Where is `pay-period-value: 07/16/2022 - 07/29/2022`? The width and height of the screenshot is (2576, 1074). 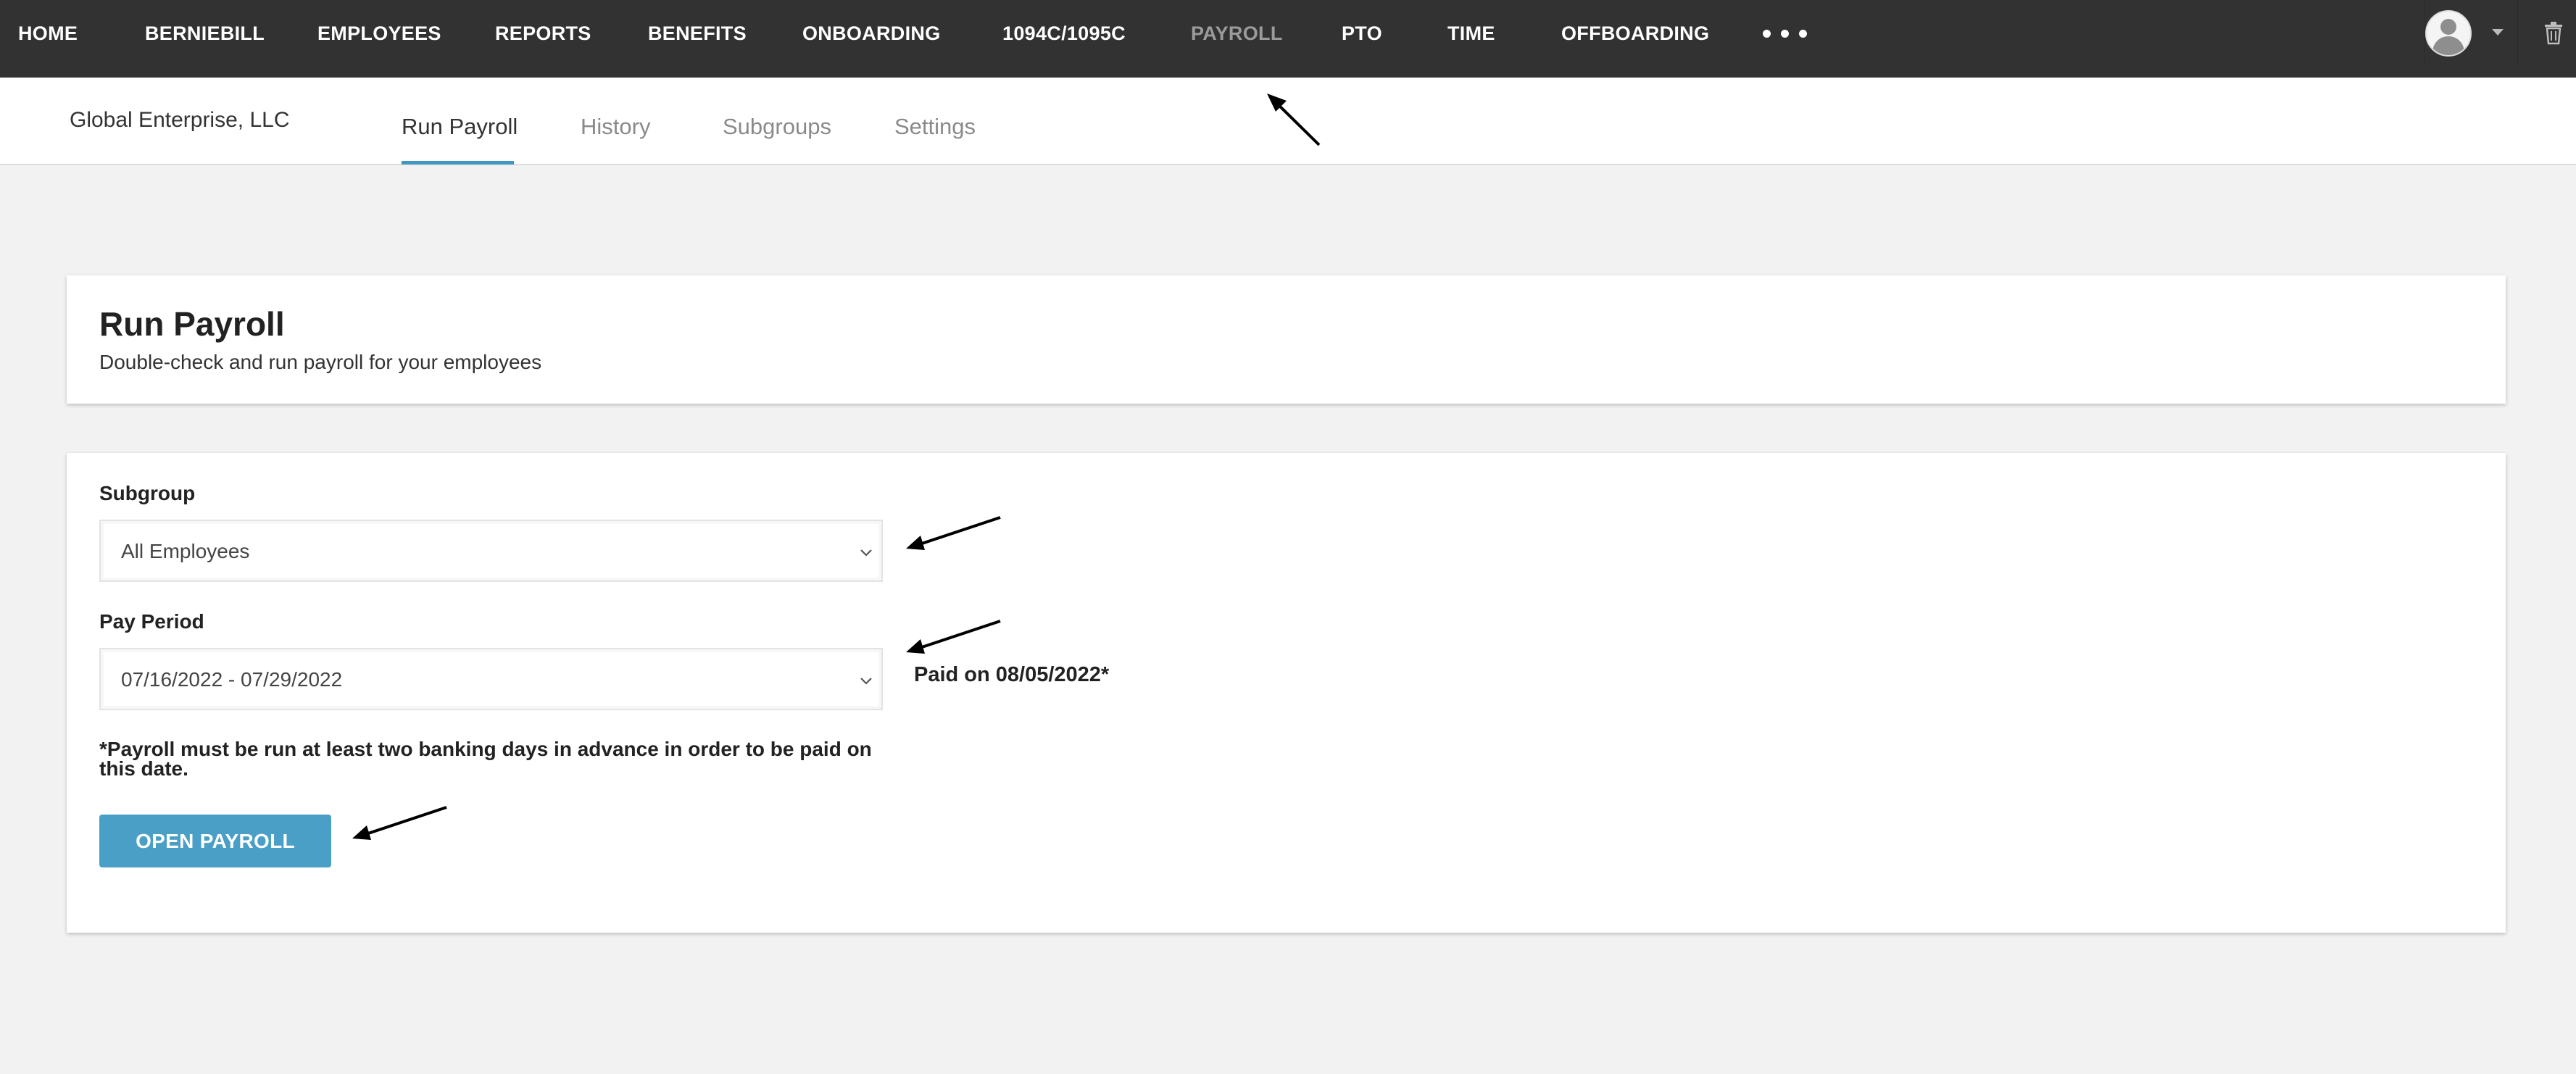 pay-period-value: 07/16/2022 - 07/29/2022 is located at coordinates (232, 679).